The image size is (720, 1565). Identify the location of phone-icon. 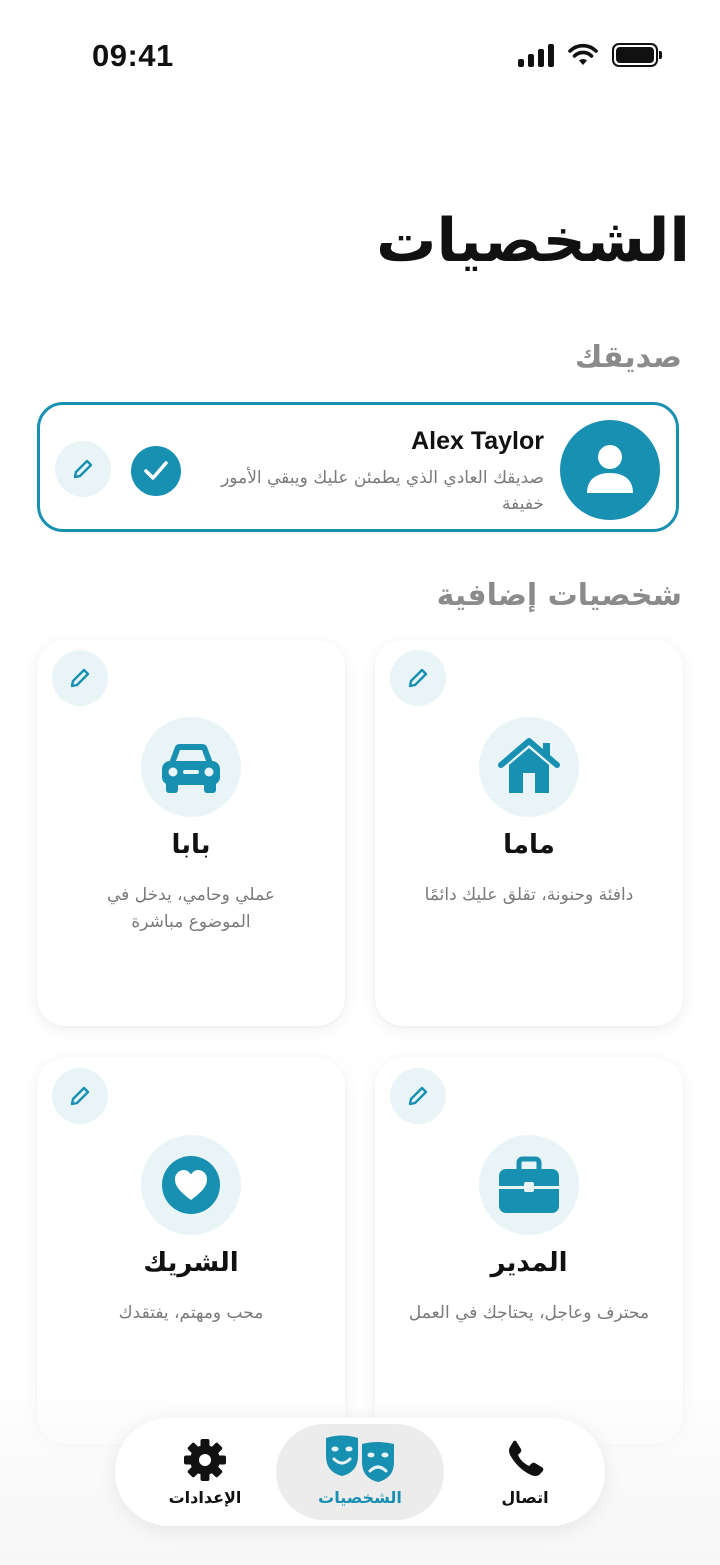
(526, 1458).